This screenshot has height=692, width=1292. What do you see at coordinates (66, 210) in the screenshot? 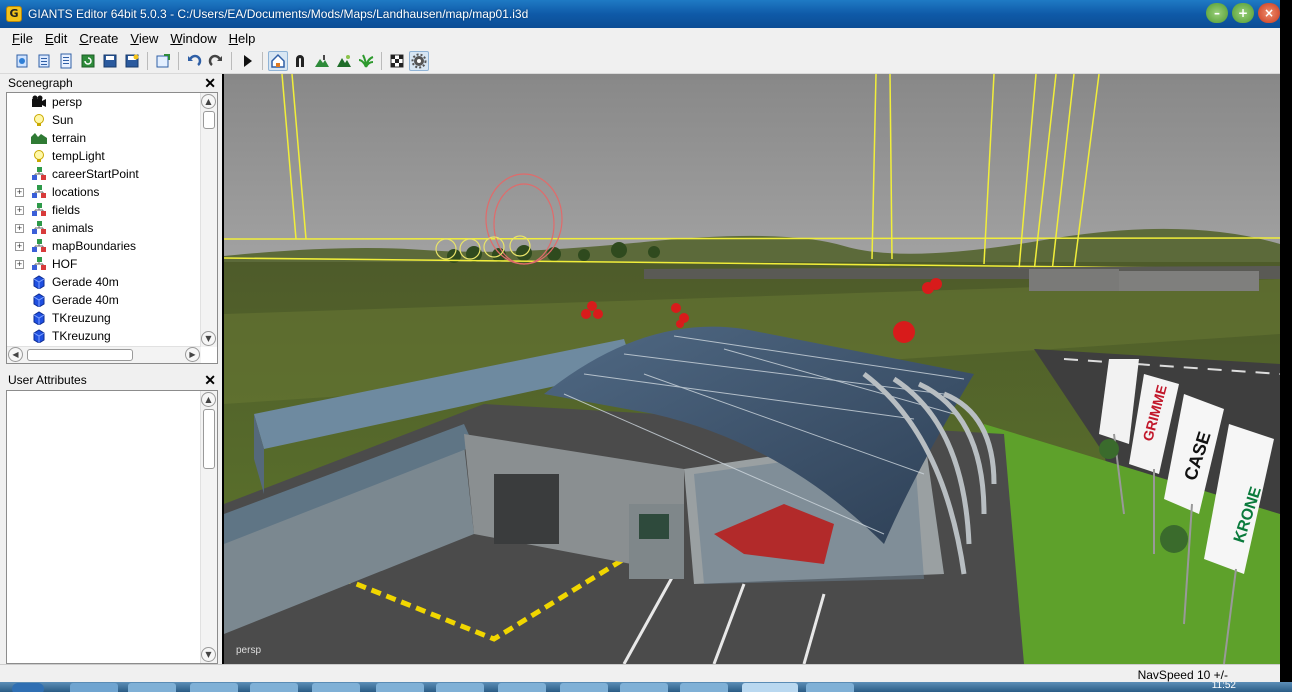
I see `scenegraph-node-label: fields` at bounding box center [66, 210].